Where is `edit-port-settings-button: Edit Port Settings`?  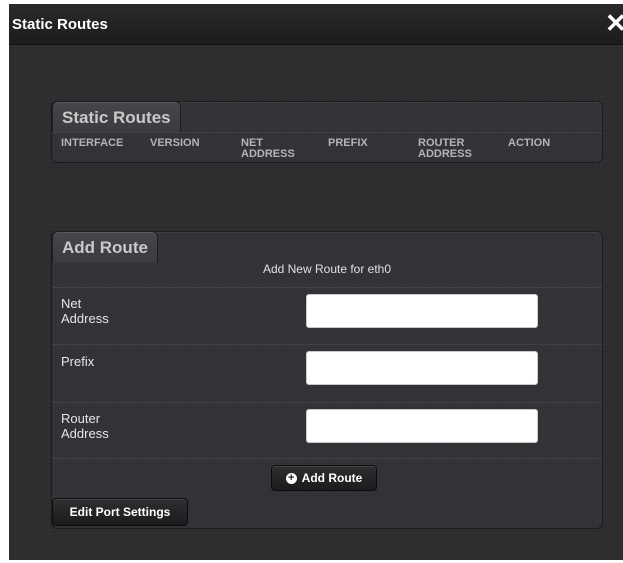
edit-port-settings-button: Edit Port Settings is located at coordinates (120, 512).